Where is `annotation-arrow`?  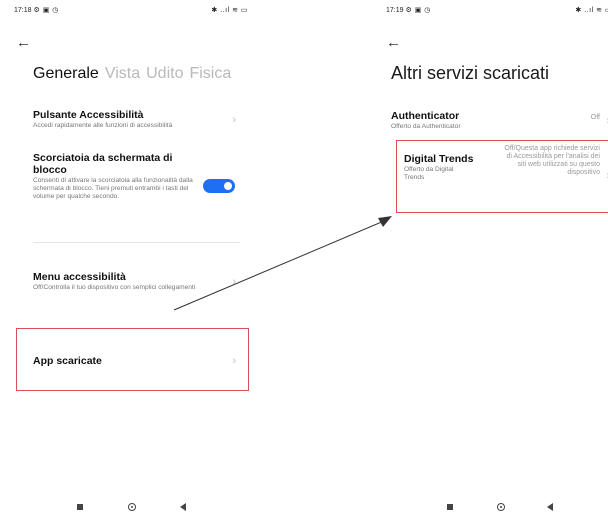
annotation-arrow is located at coordinates (282, 263).